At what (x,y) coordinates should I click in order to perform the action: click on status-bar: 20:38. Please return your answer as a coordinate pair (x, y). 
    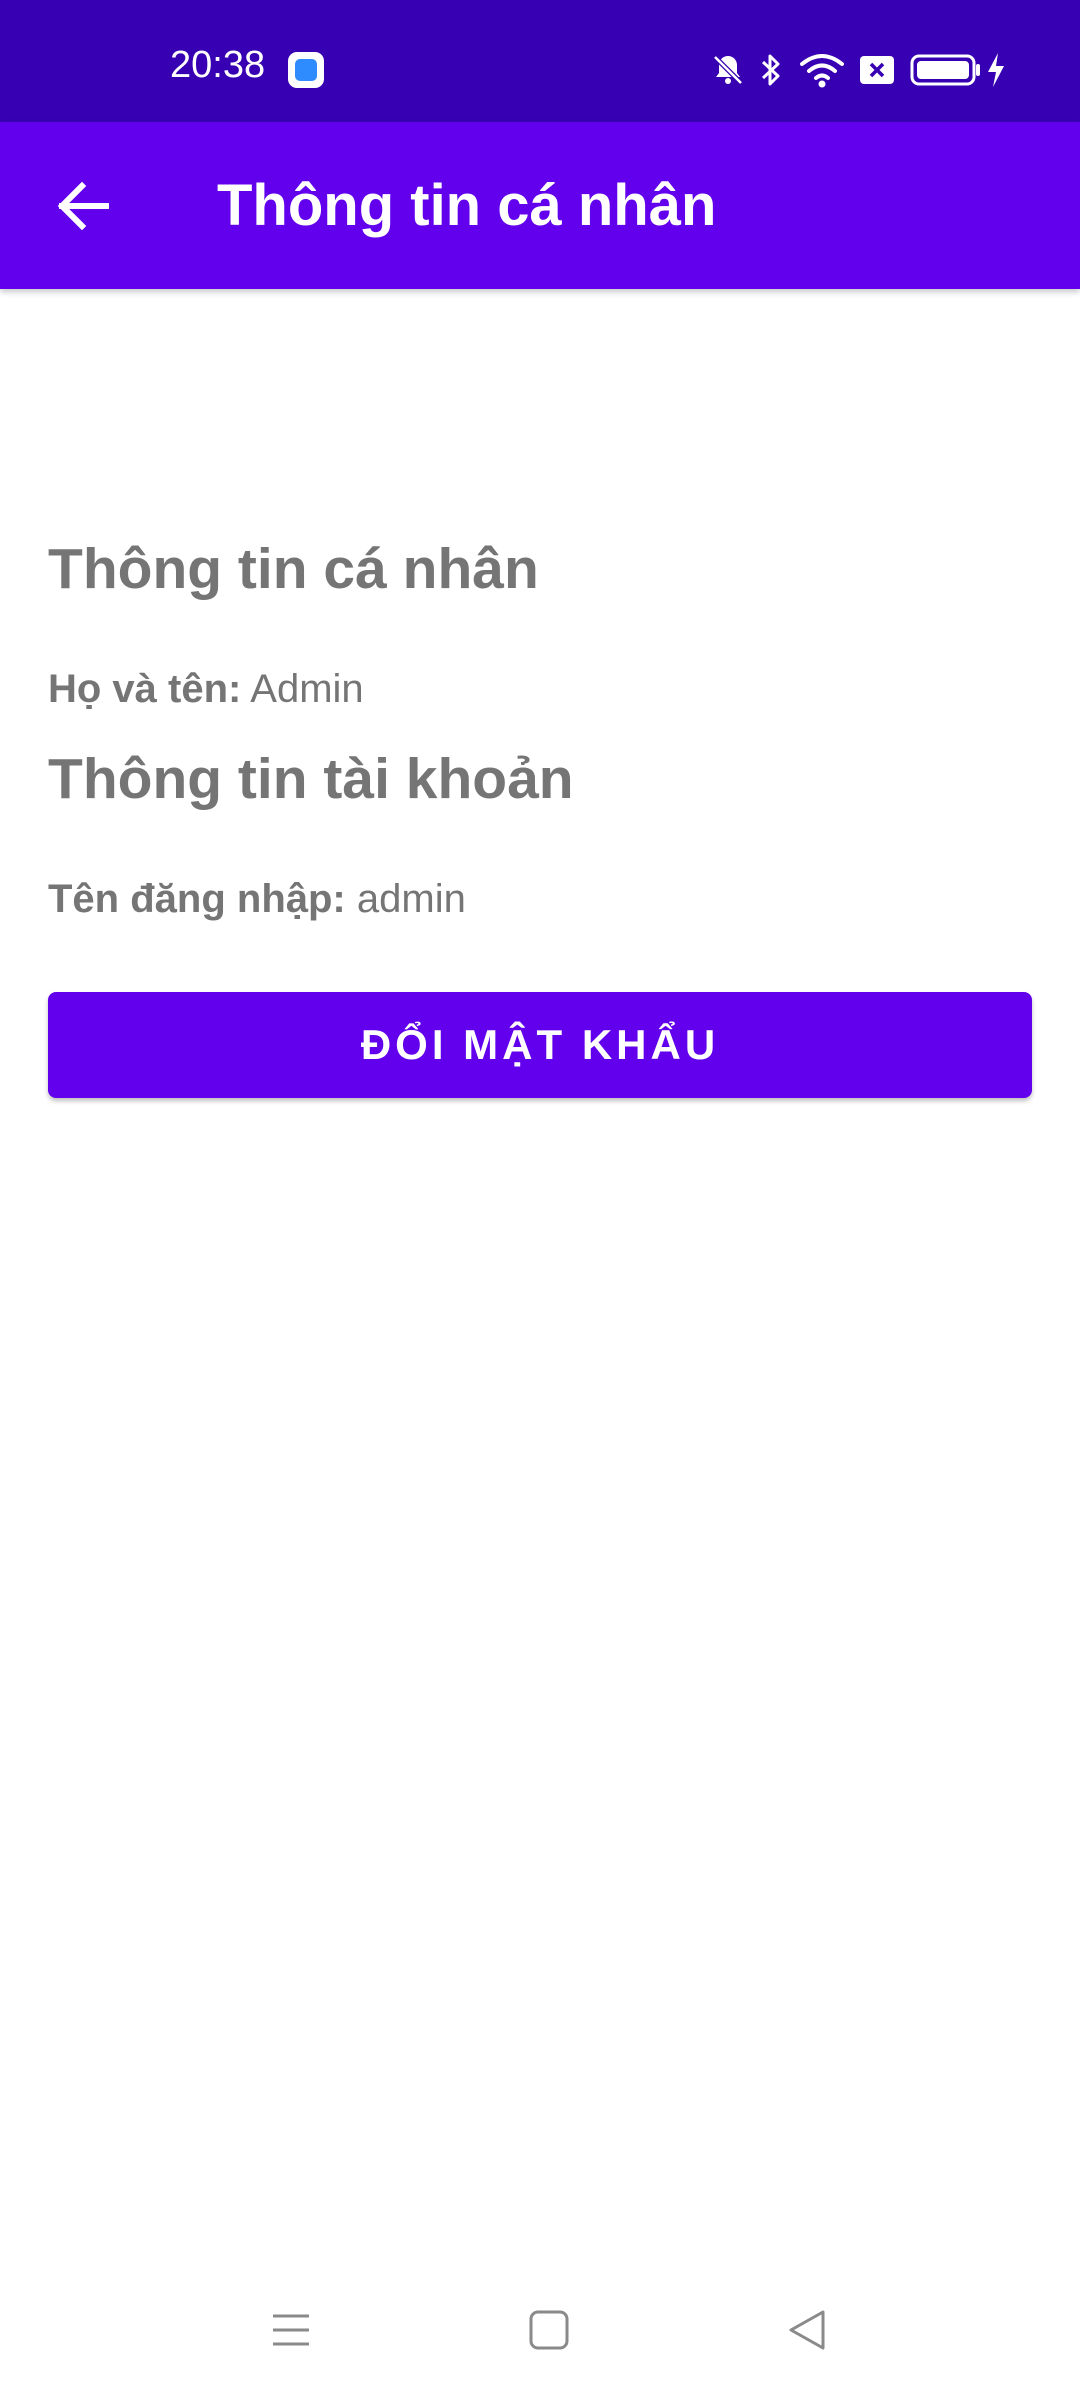
    Looking at the image, I should click on (540, 61).